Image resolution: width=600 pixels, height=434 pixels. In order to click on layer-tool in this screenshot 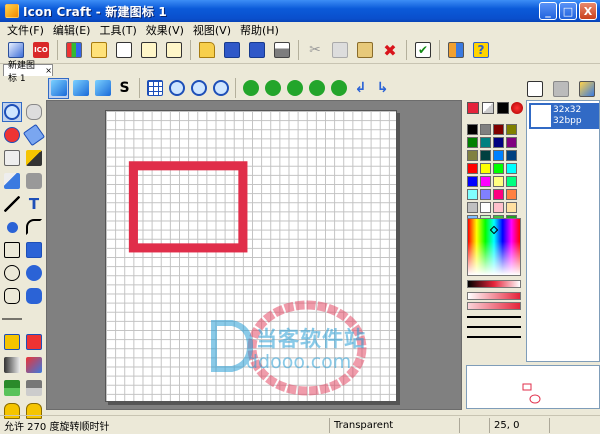, I will do `click(12, 388)`.